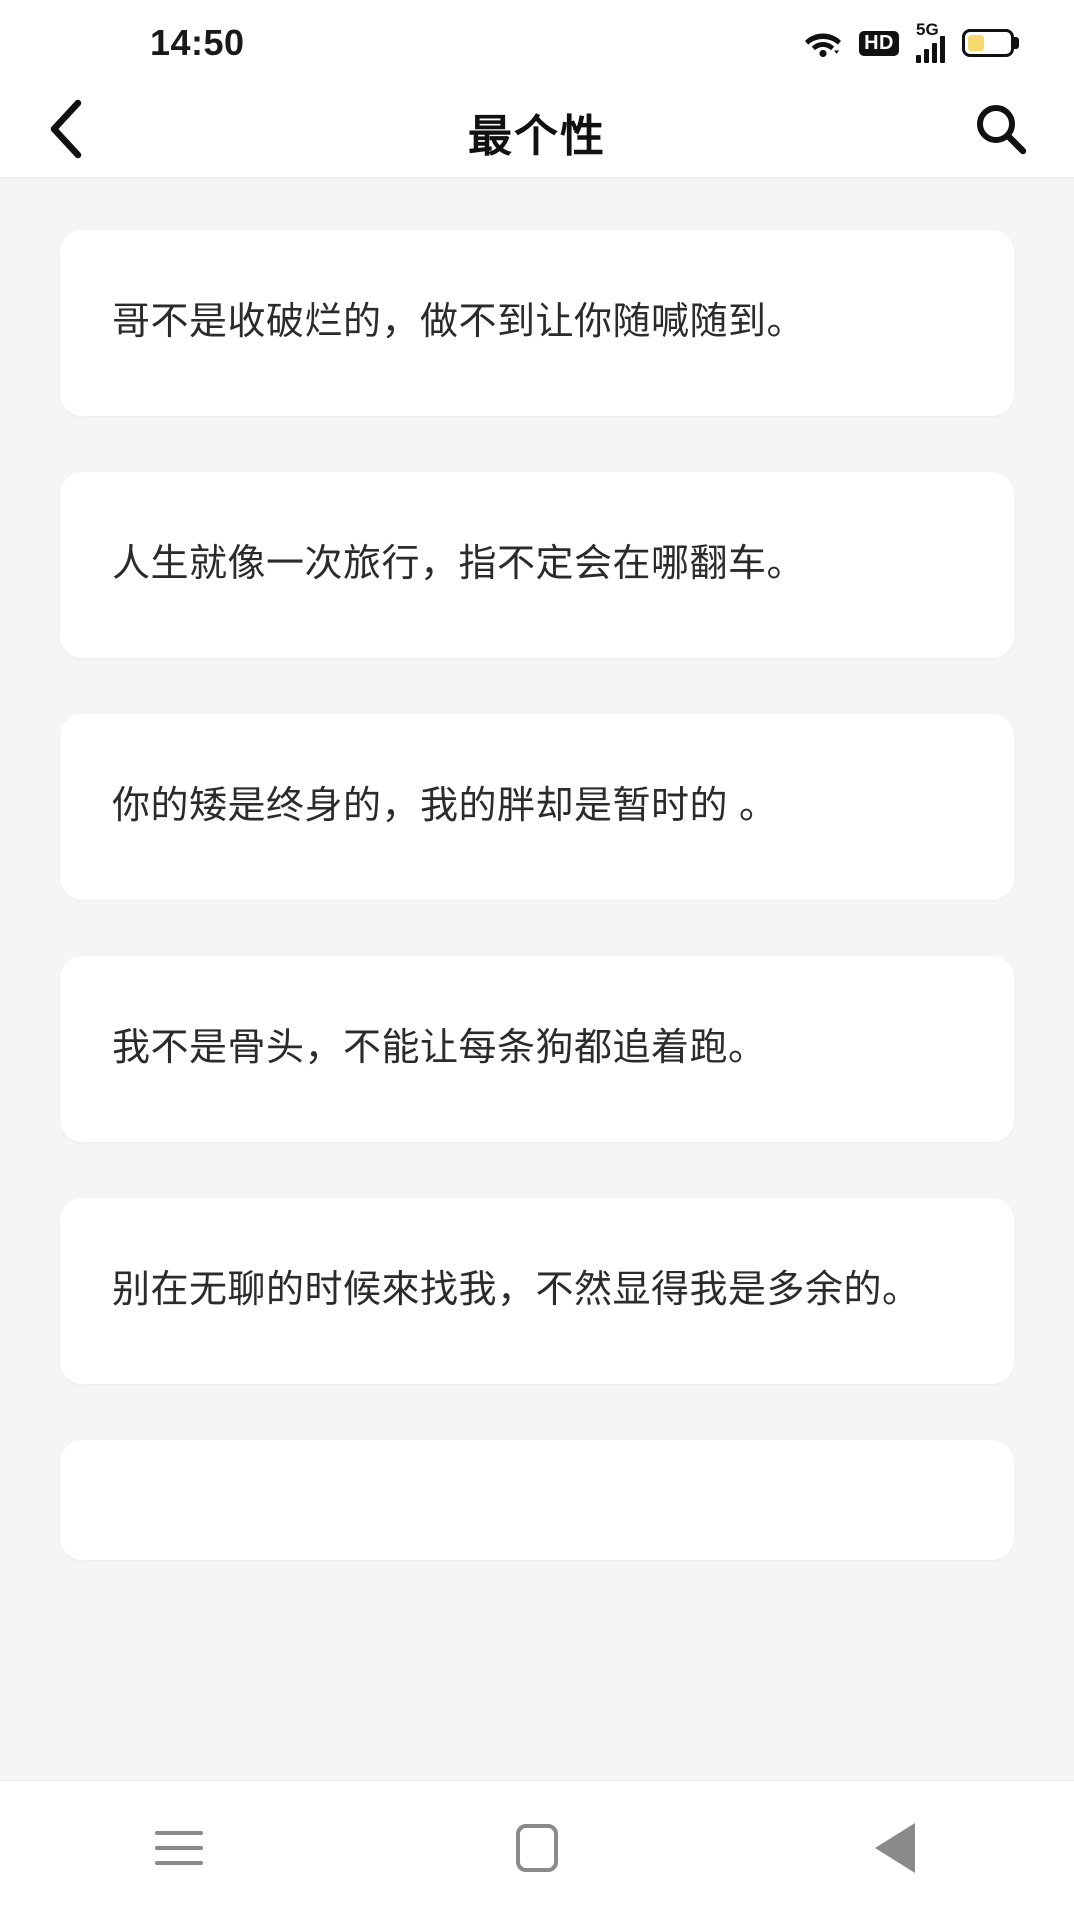 The height and width of the screenshot is (1914, 1074). I want to click on status-time: 14:50, so click(197, 42).